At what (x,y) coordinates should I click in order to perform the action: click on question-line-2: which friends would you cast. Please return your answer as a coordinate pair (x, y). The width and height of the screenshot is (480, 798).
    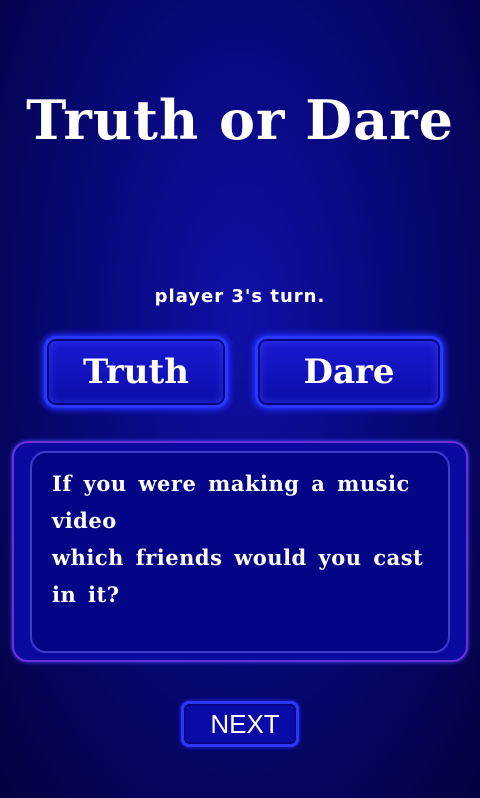
    Looking at the image, I should click on (238, 557).